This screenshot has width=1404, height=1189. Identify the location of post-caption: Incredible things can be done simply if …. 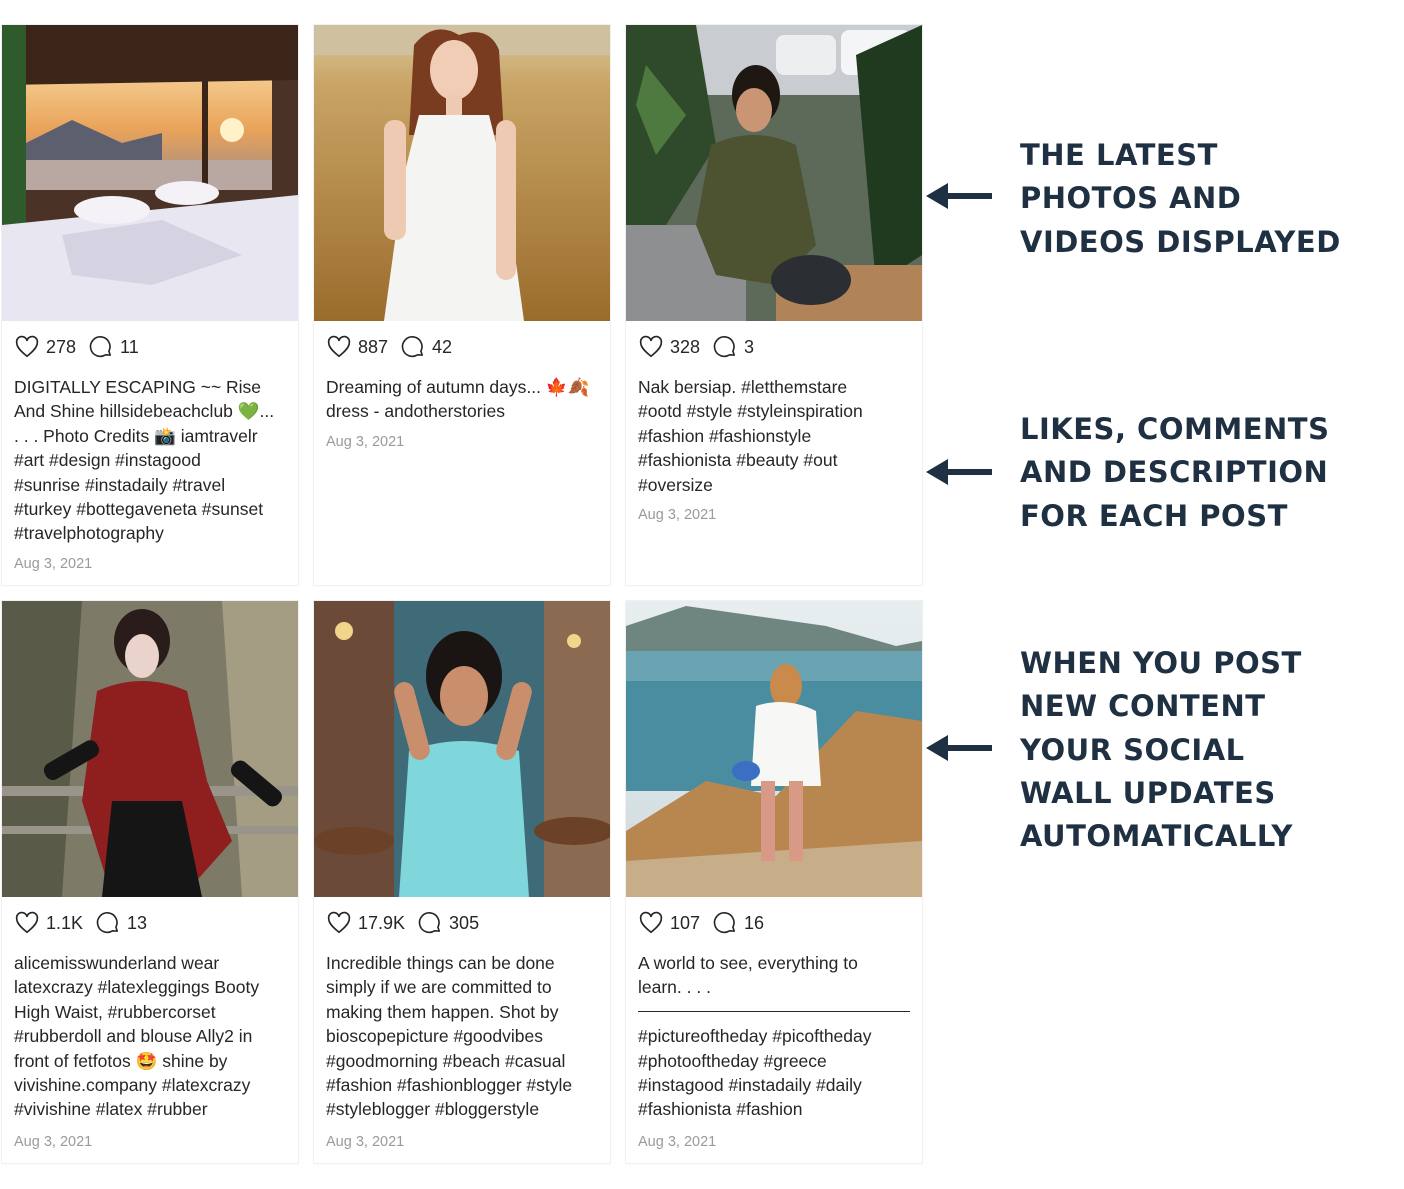
(449, 1036).